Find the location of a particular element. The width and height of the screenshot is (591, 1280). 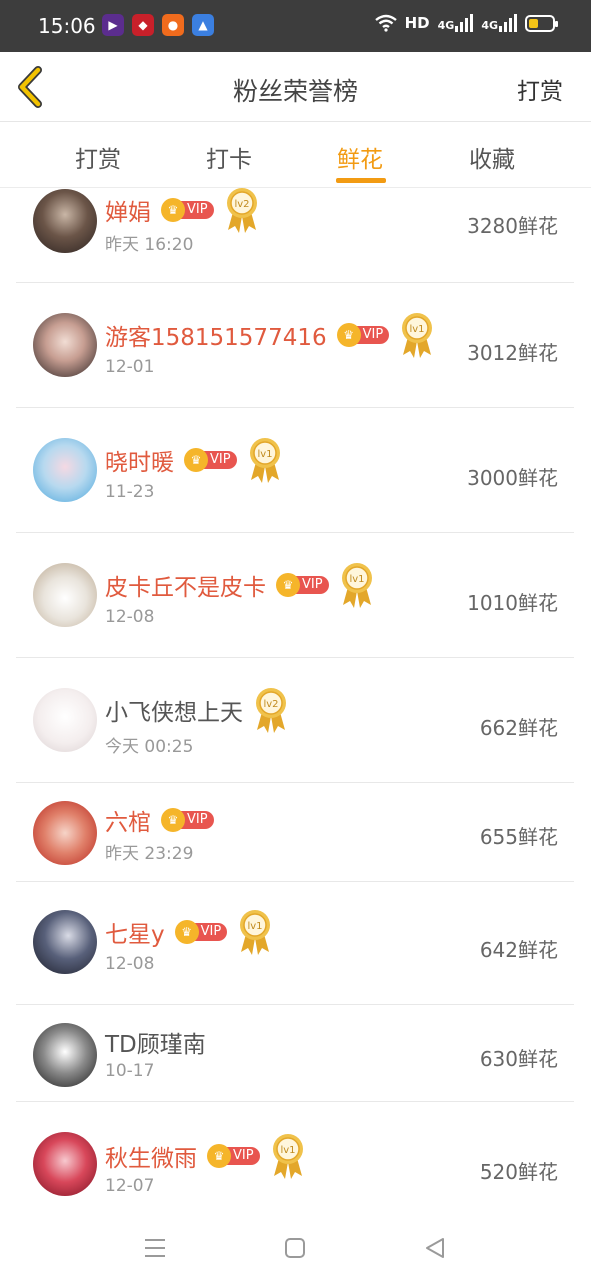

shop-app-icon: ◆ is located at coordinates (143, 25).